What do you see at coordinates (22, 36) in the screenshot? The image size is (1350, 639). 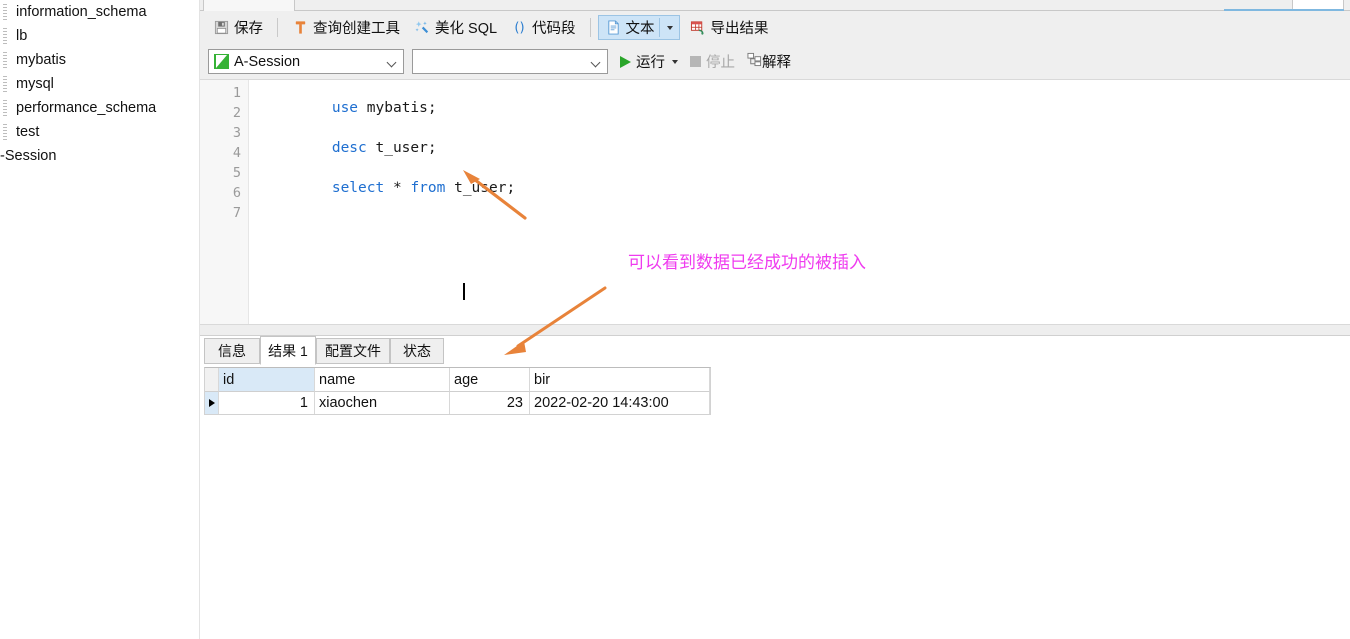 I see `sidebar-item-label: lb` at bounding box center [22, 36].